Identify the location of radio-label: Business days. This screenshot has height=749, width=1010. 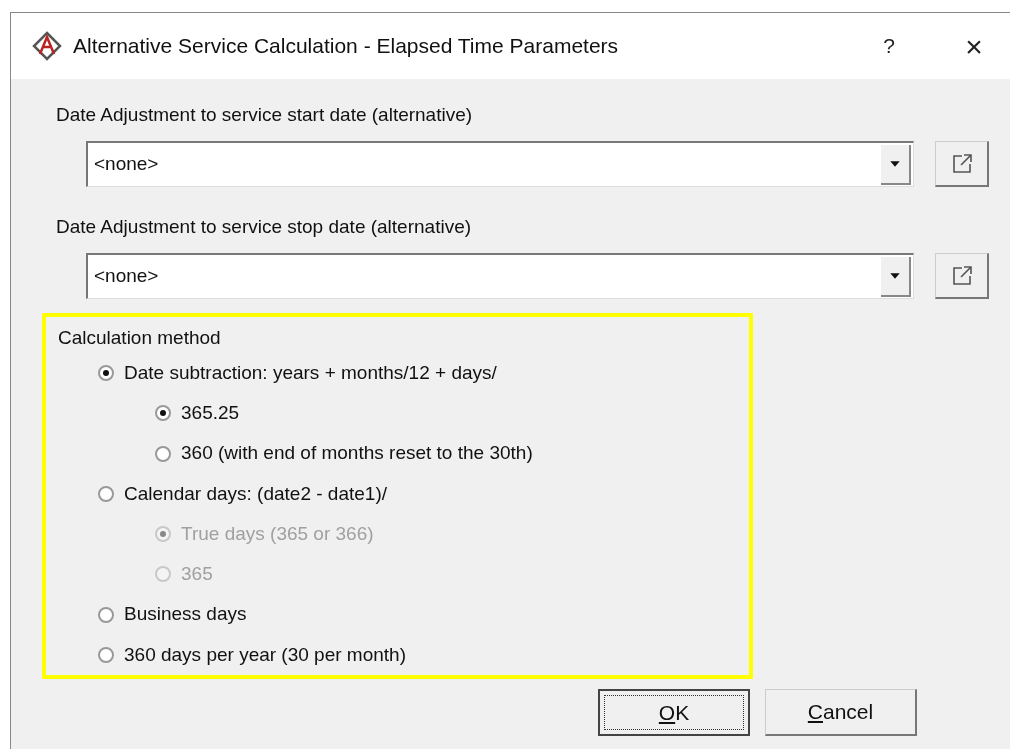
(185, 614).